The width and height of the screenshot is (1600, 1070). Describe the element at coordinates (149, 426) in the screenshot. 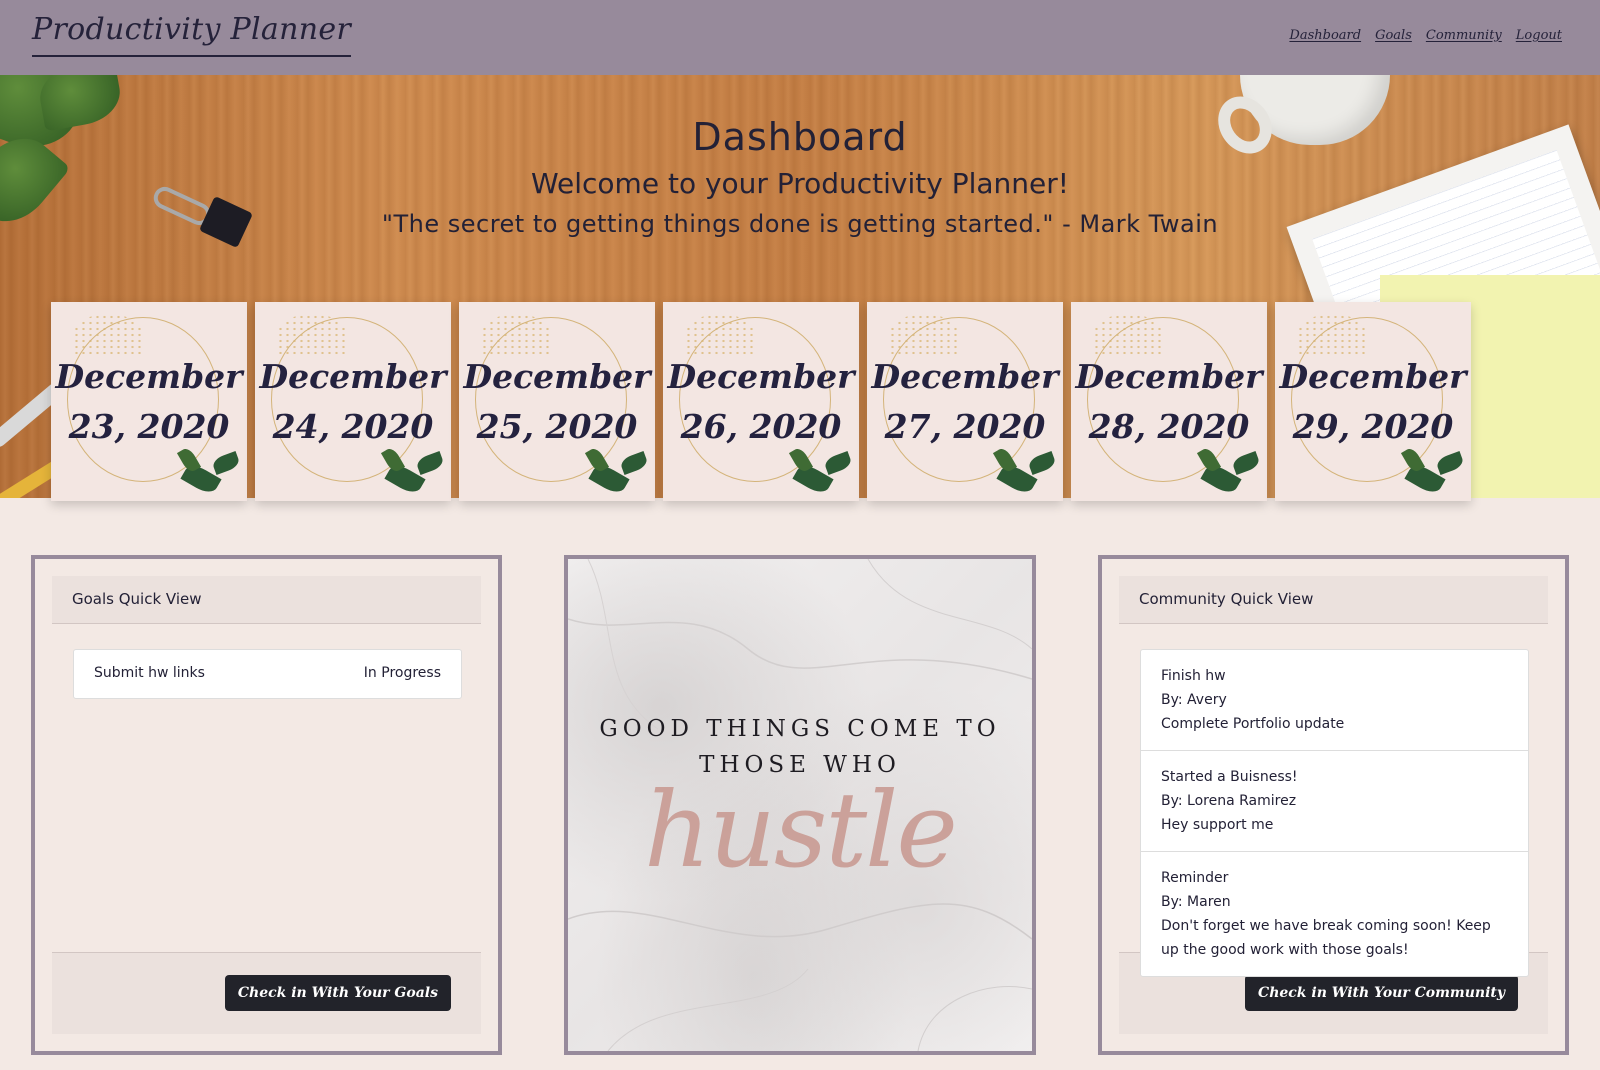

I see `date-day: 23, 2020` at that location.